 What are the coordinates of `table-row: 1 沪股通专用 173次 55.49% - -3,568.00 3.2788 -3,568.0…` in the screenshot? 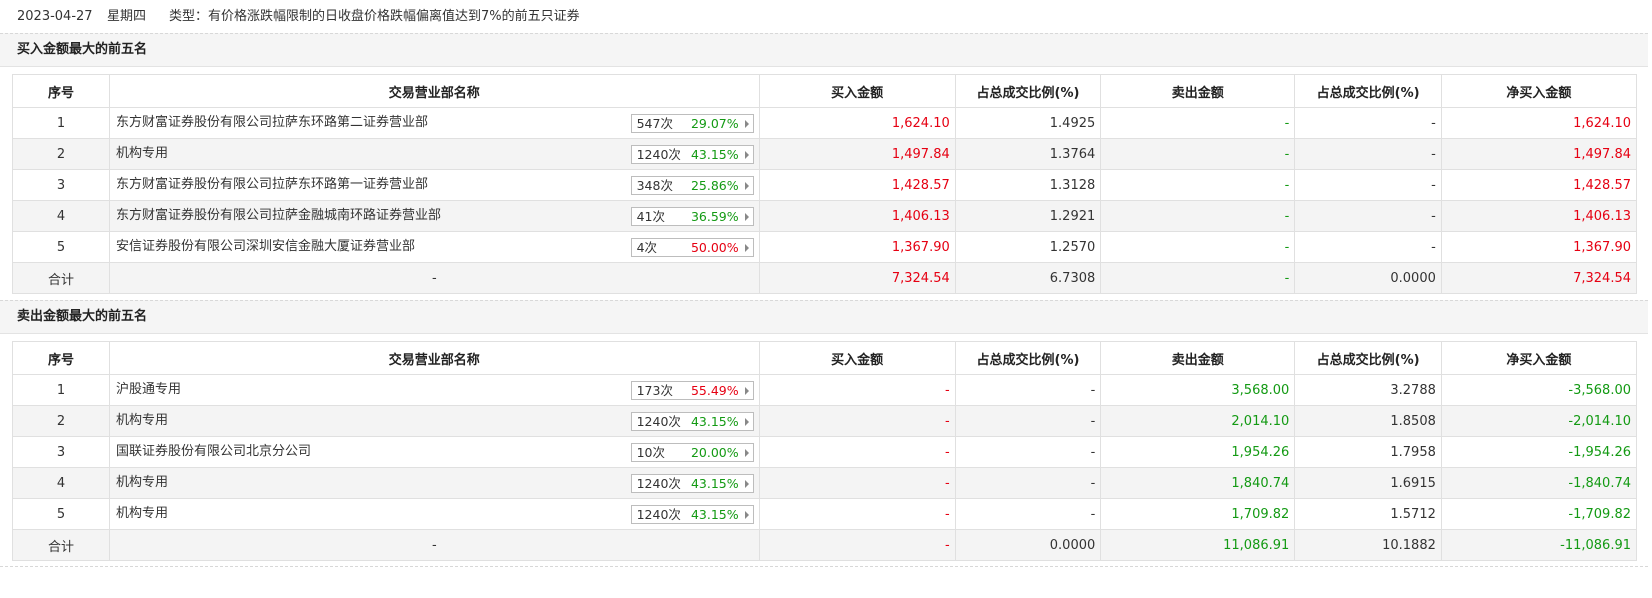 It's located at (824, 390).